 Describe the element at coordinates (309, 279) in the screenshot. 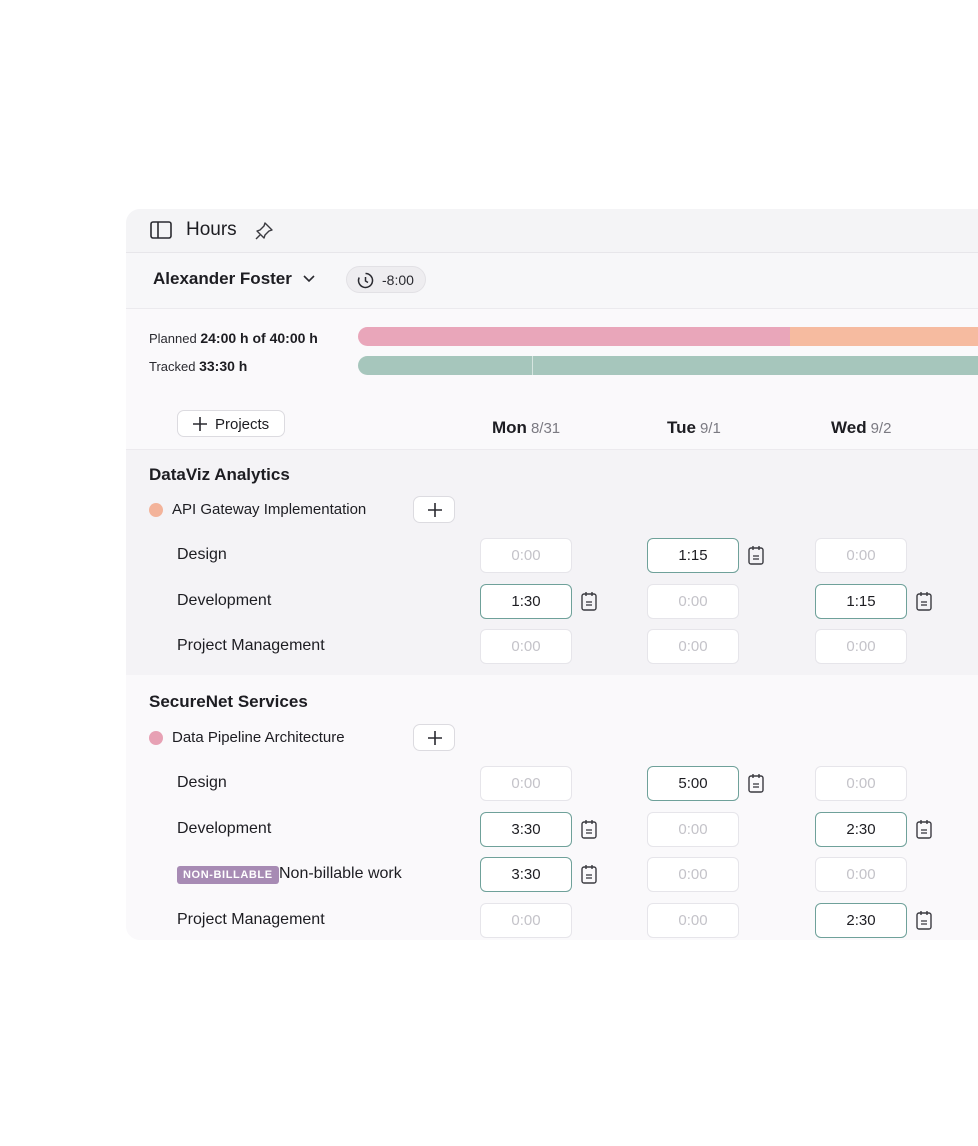

I see `chevron-down-icon` at that location.